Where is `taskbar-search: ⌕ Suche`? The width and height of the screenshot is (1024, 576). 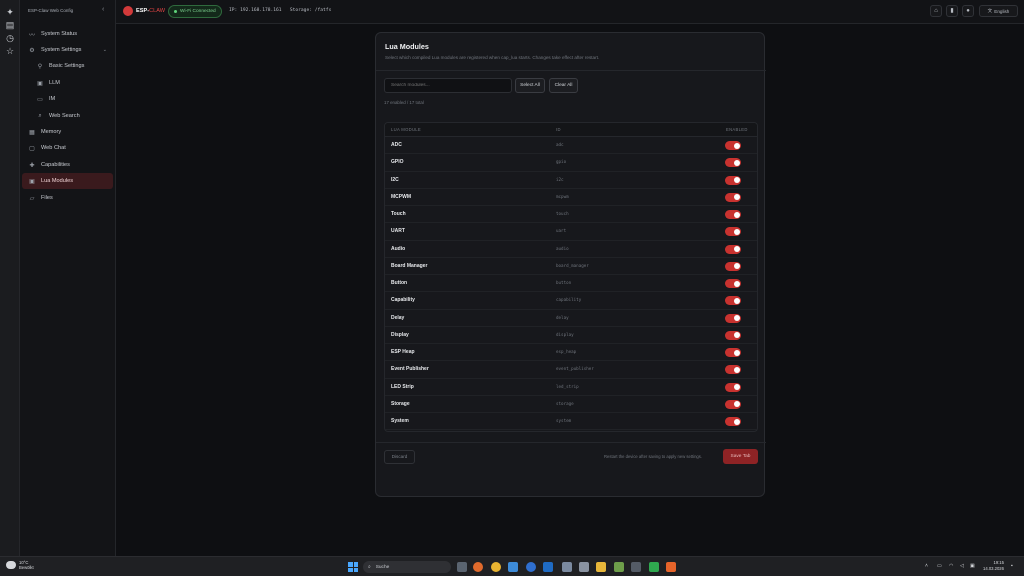
taskbar-search: ⌕ Suche is located at coordinates (407, 567).